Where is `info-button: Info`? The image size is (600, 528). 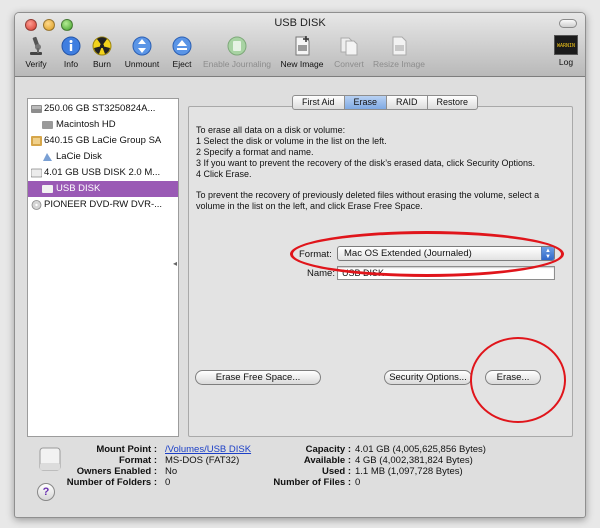 info-button: Info is located at coordinates (71, 52).